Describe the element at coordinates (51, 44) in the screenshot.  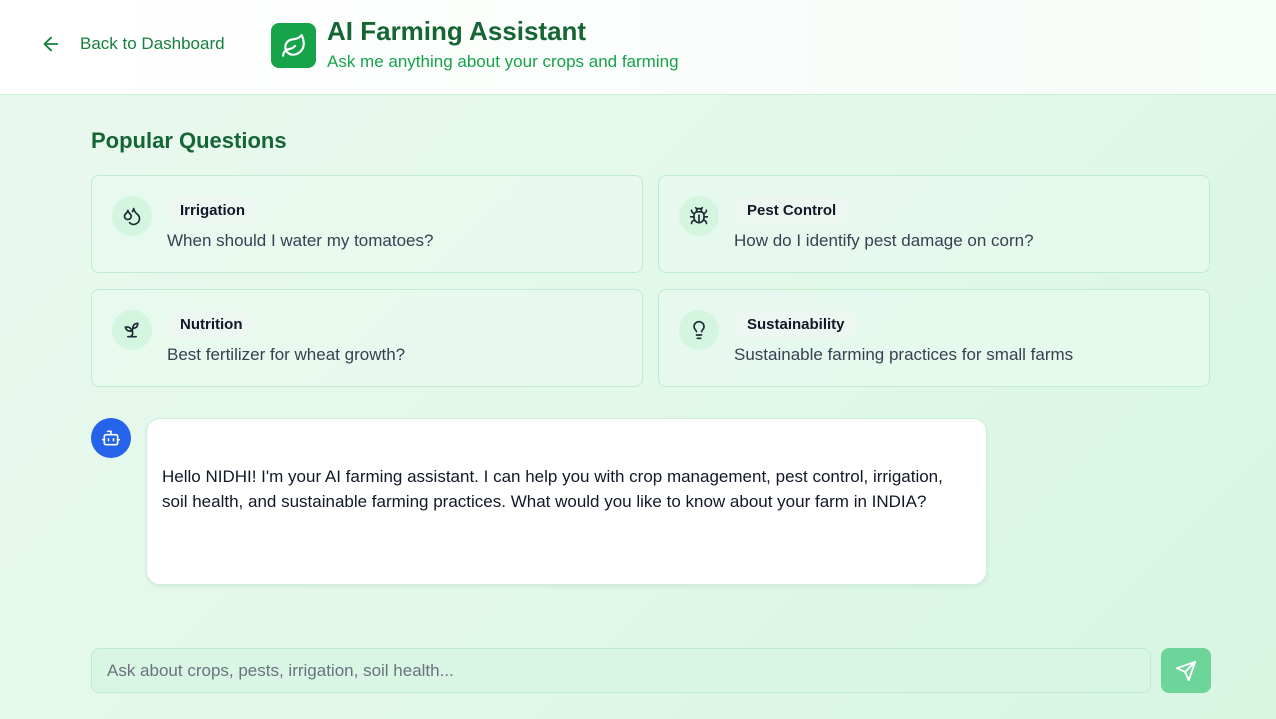
I see `arrow-left-icon` at that location.